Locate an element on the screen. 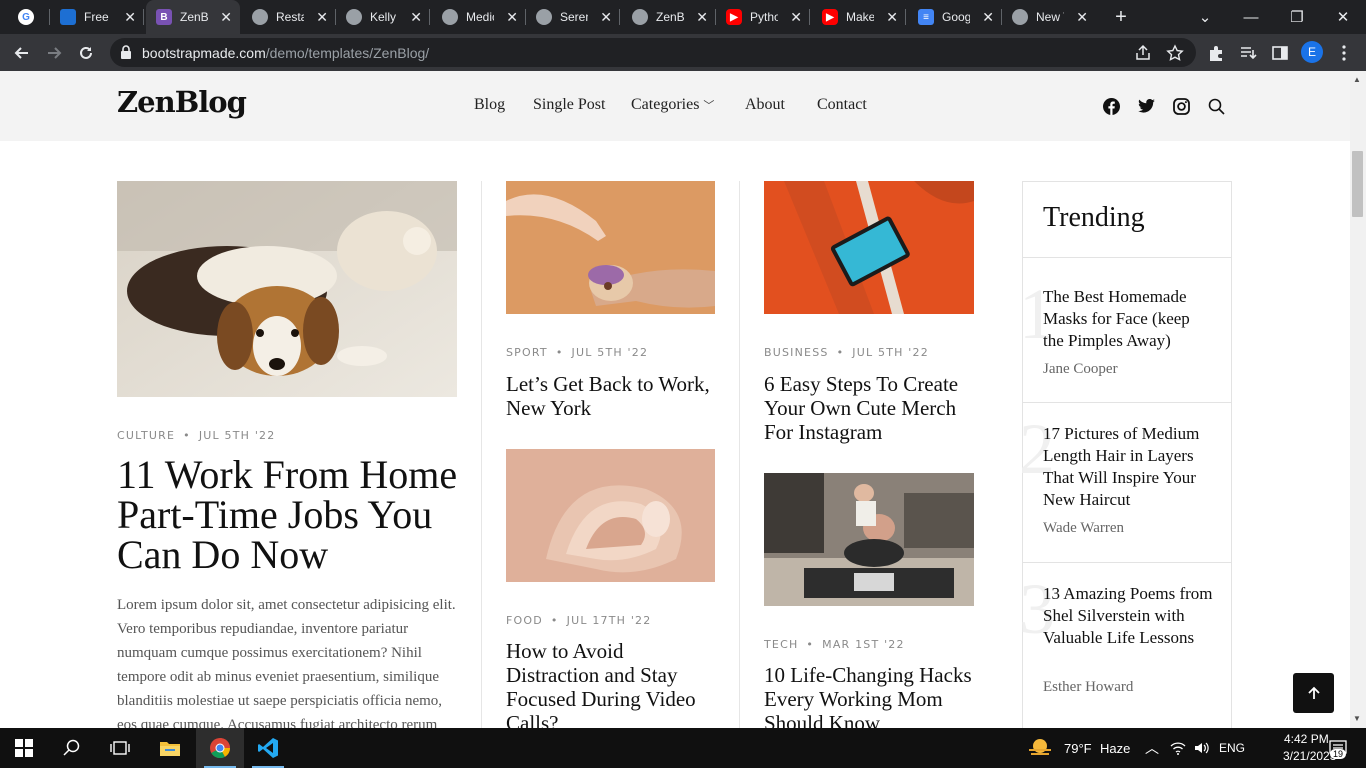 This screenshot has width=1366, height=768. file-explorer-icon is located at coordinates (170, 748).